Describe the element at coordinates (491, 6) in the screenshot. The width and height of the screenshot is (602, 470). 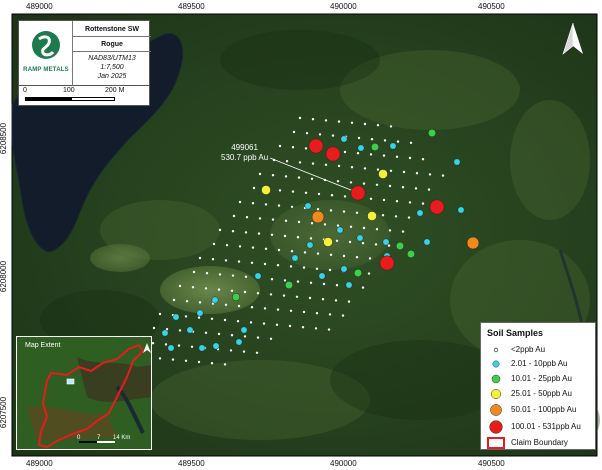
I see `easting-top-4: 490500` at that location.